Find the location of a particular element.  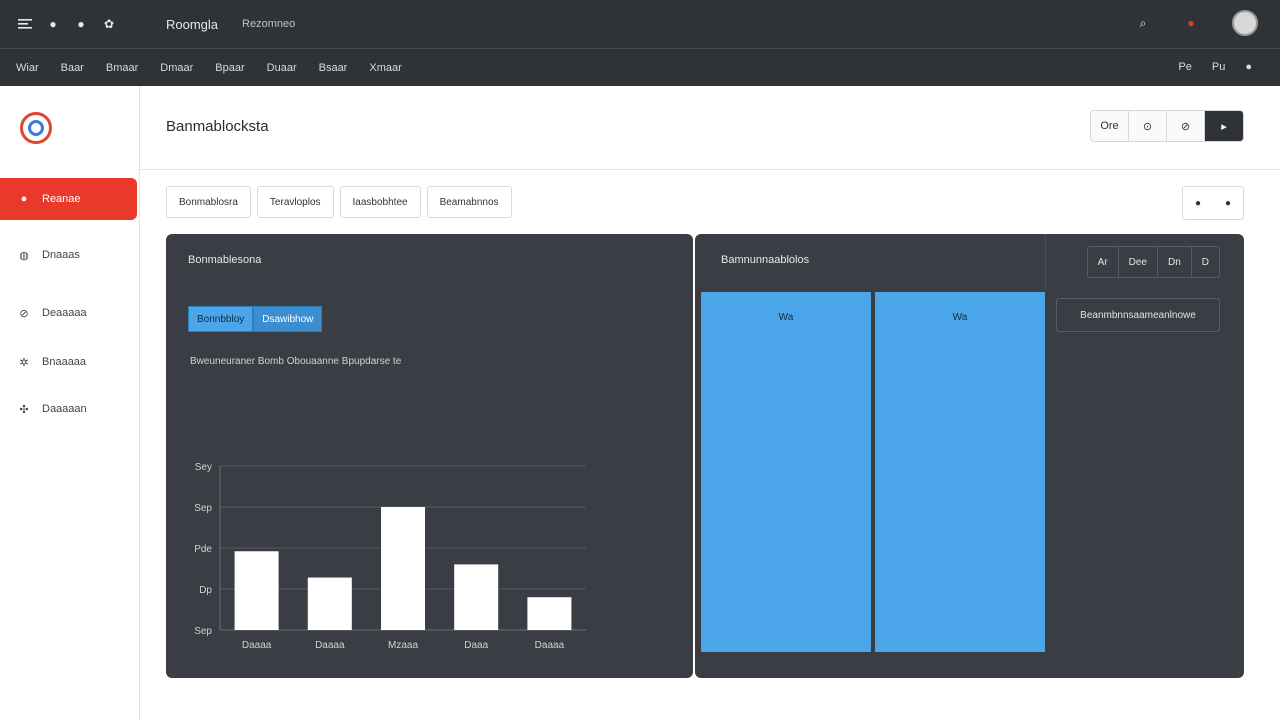

x-tick-label: Daaa is located at coordinates (476, 645).